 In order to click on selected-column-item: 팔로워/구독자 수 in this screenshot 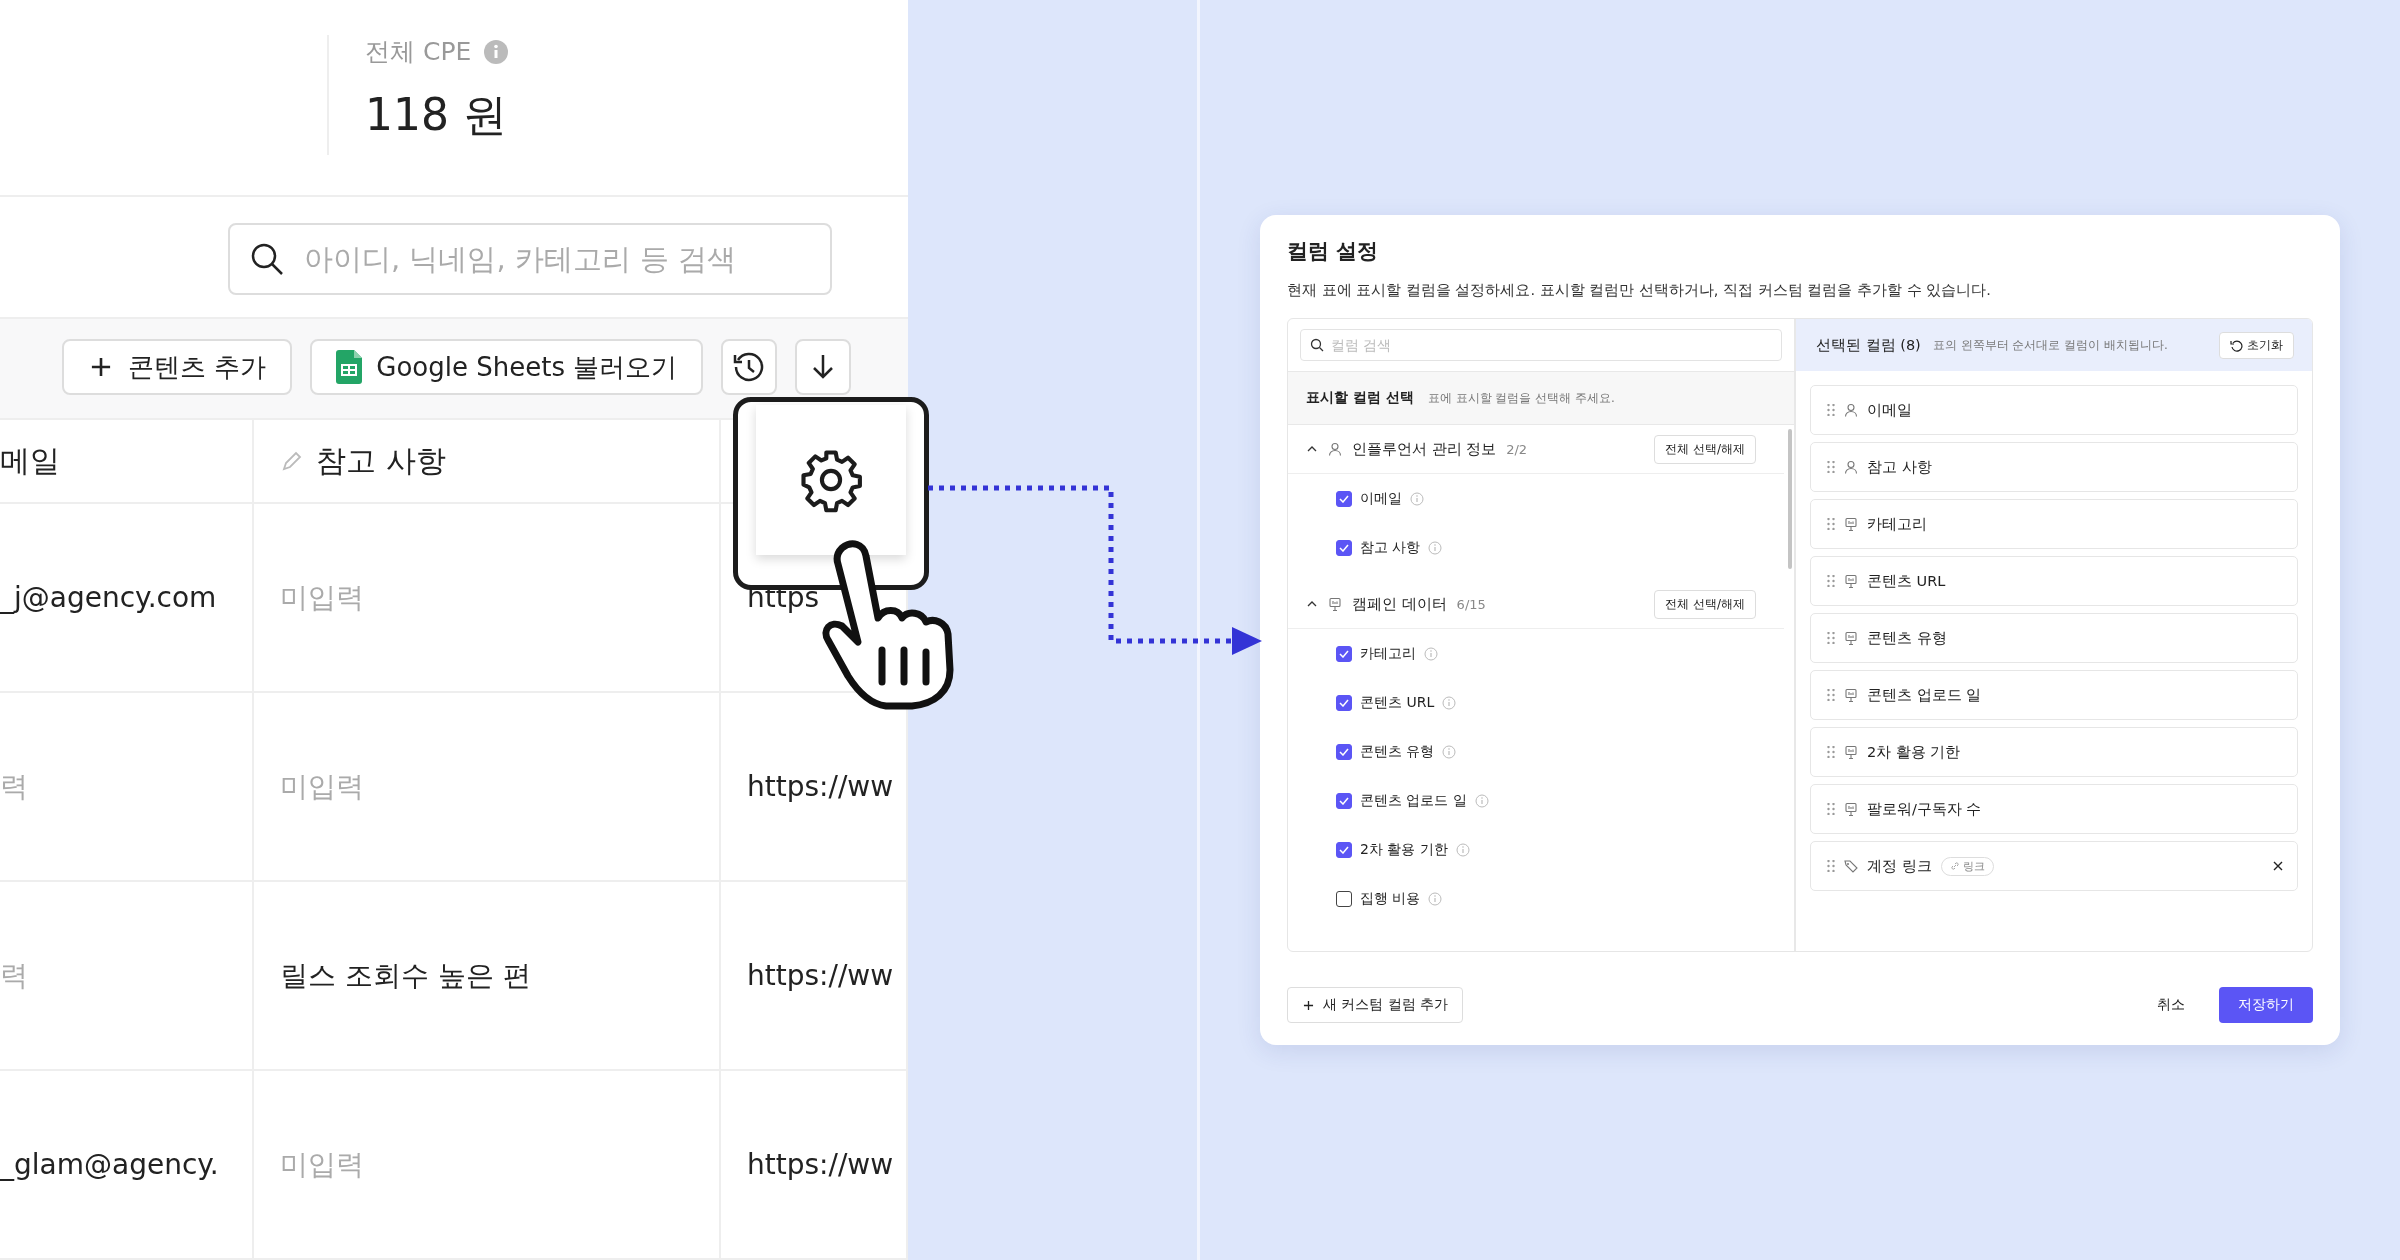, I will do `click(2054, 809)`.